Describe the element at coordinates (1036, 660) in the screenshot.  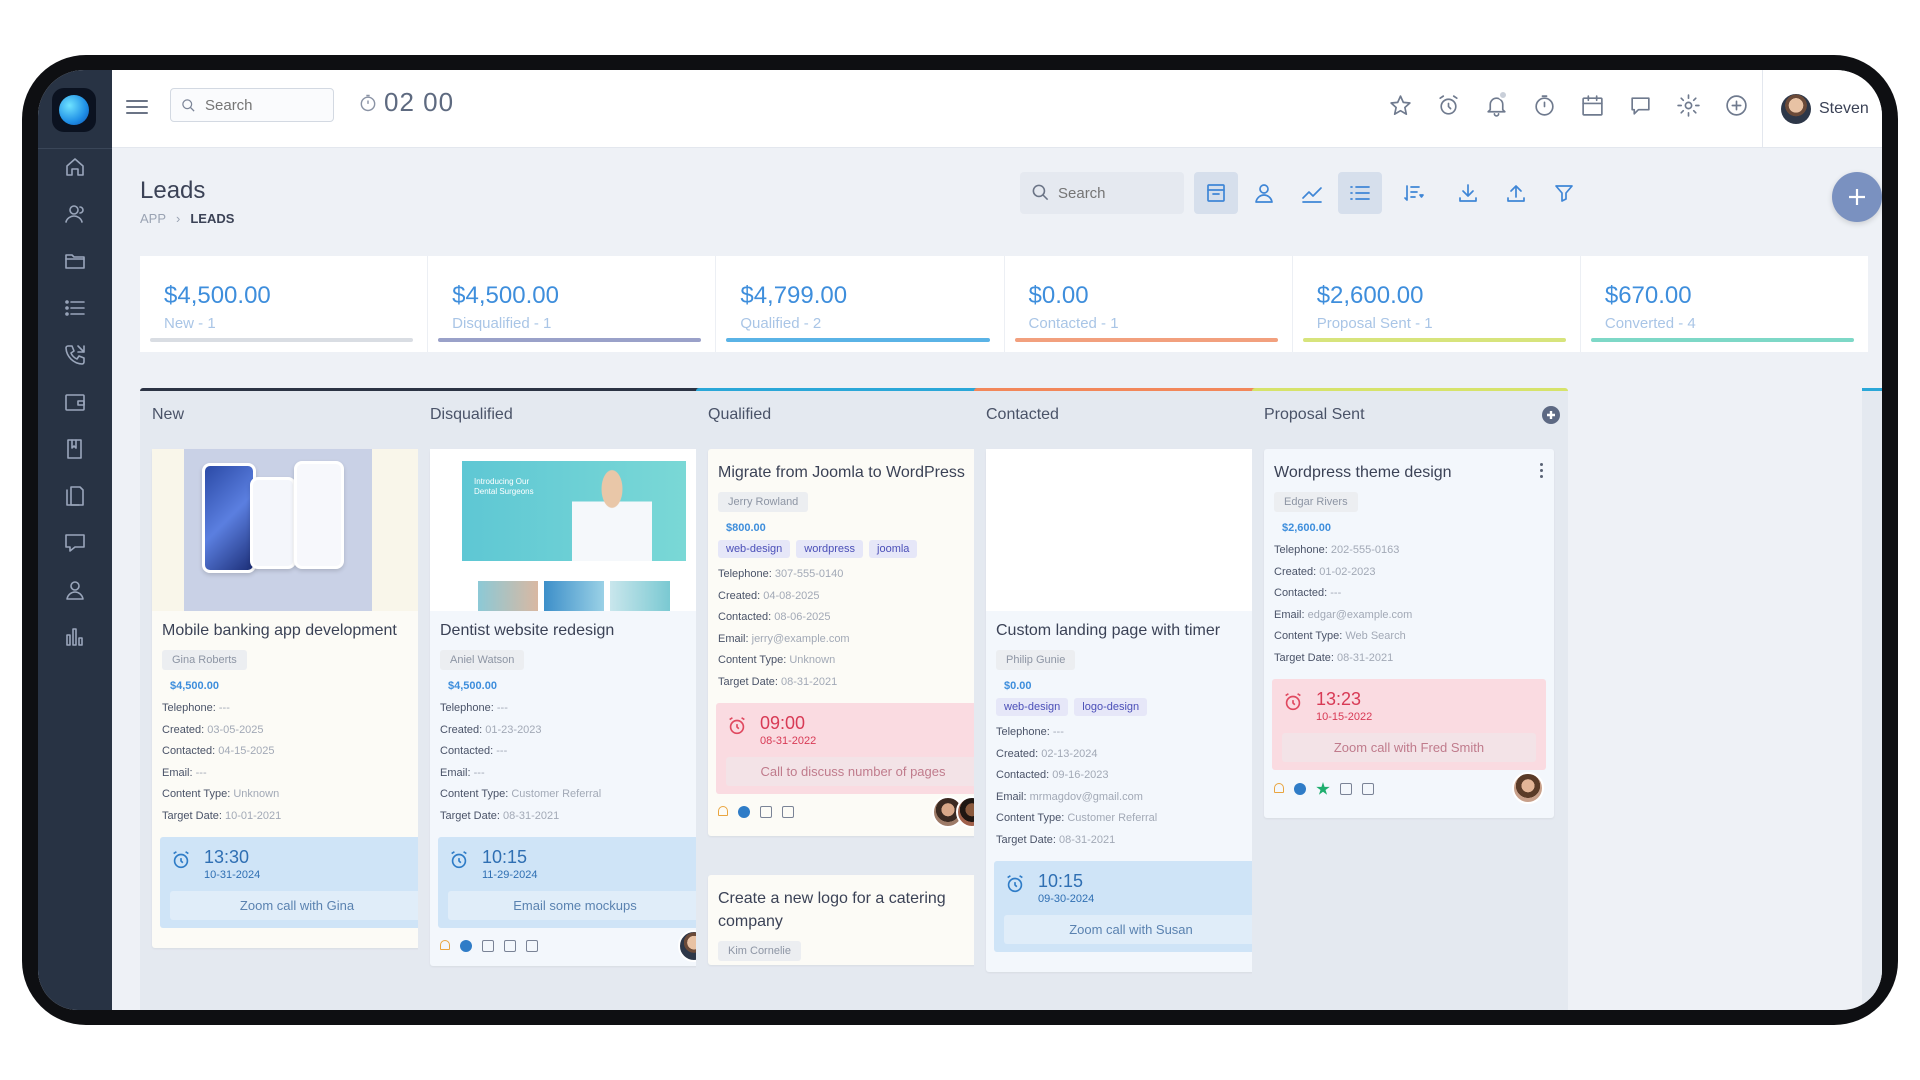
I see `assignee-pill: Philip Gunie` at that location.